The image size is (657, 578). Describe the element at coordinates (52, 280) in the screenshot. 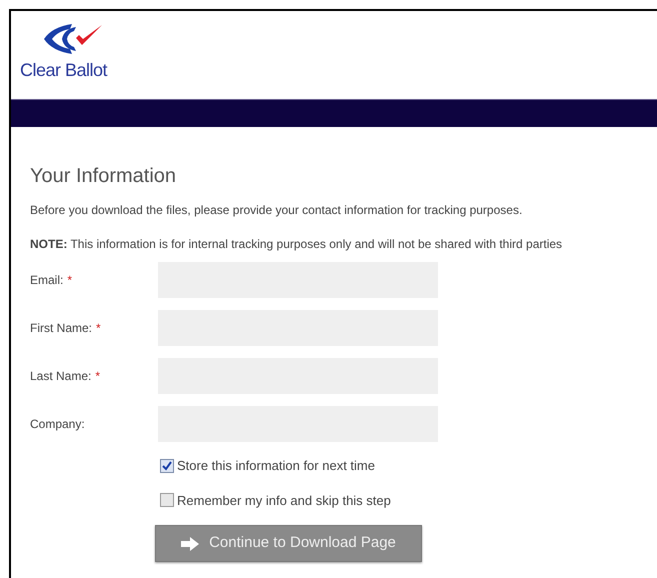

I see `field-label: Email: *` at that location.